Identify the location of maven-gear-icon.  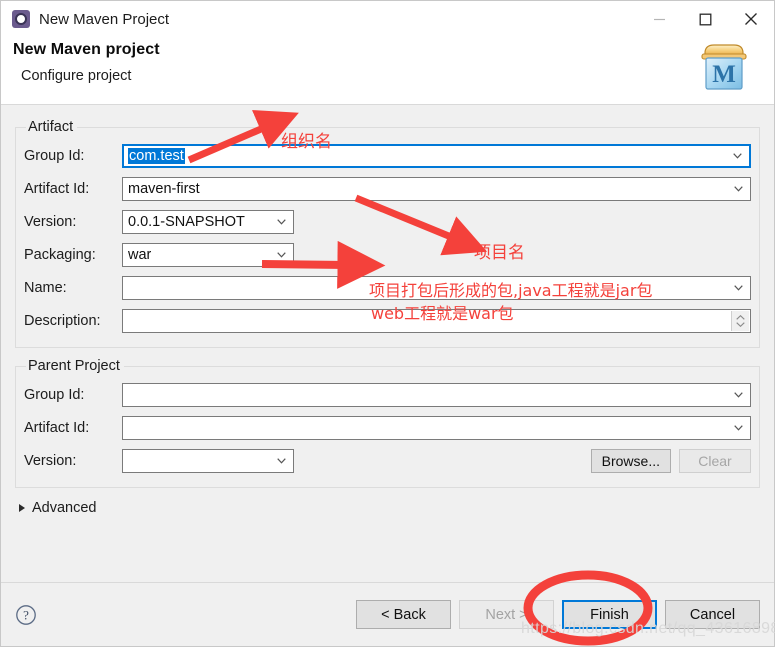
(21, 19).